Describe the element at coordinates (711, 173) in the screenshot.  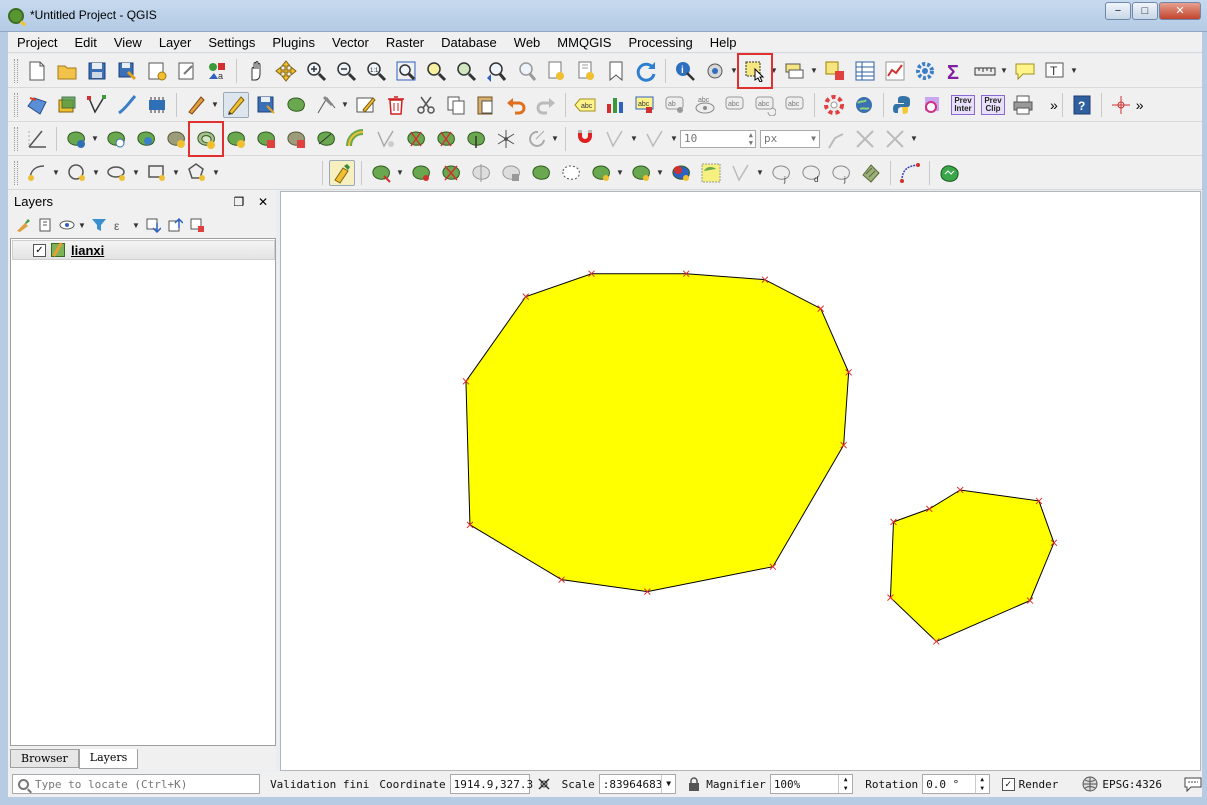
I see `polygon-yellow-icon` at that location.